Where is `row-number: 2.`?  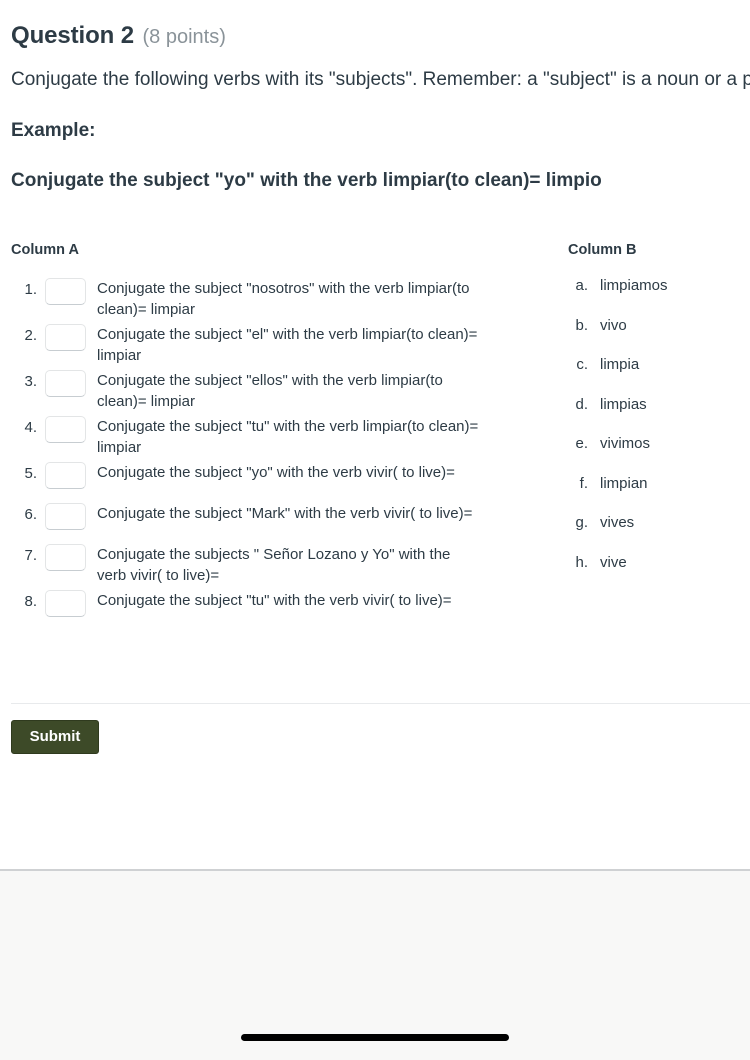 row-number: 2. is located at coordinates (30, 335).